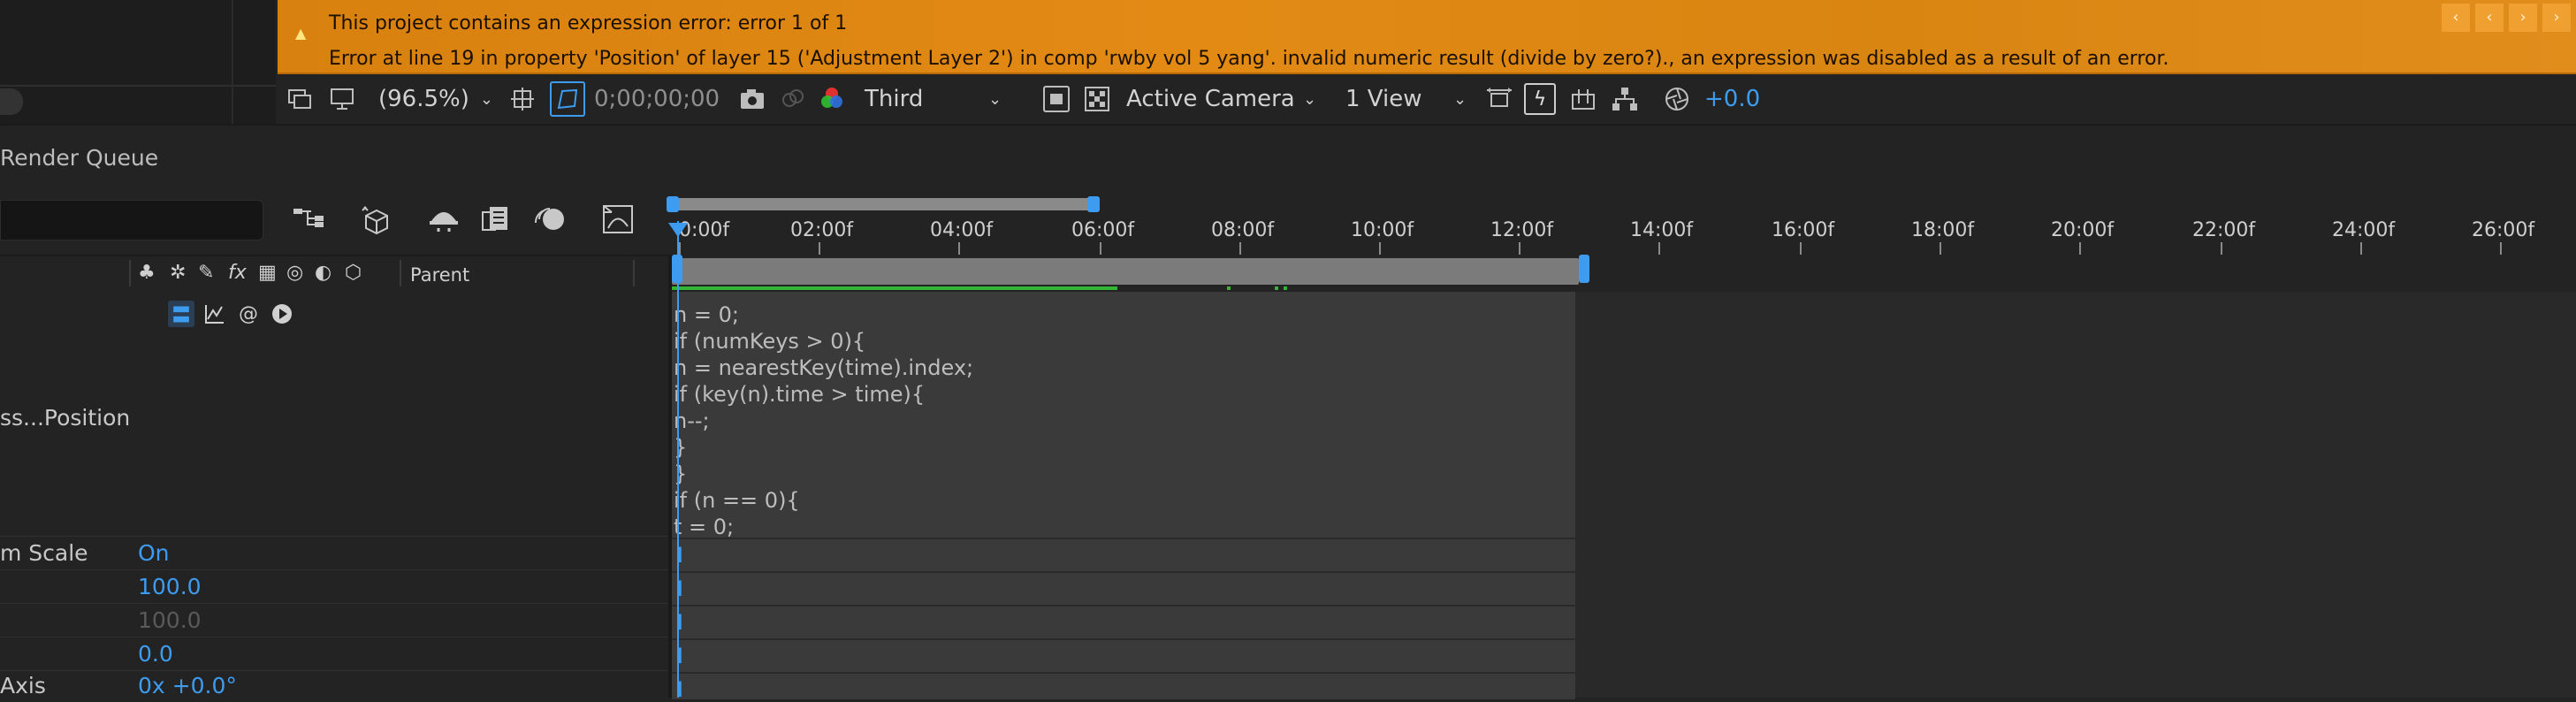 This screenshot has height=702, width=2576. I want to click on property-row: 0.0, so click(334, 654).